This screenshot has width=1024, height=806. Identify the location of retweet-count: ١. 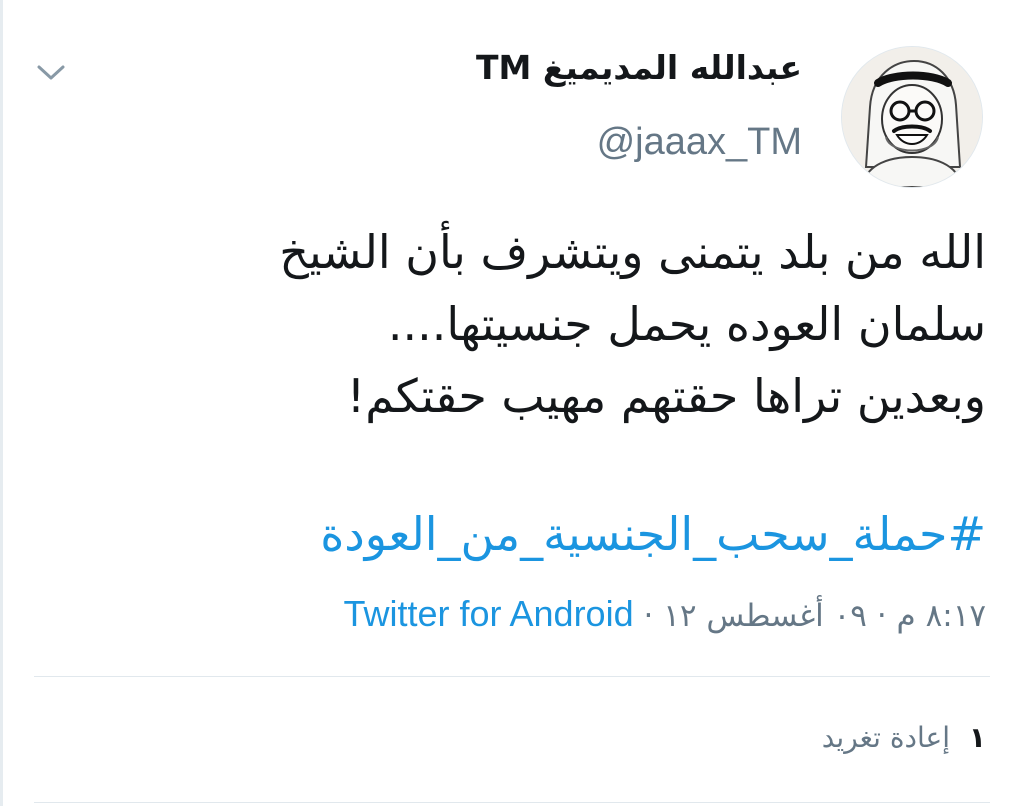
(977, 737).